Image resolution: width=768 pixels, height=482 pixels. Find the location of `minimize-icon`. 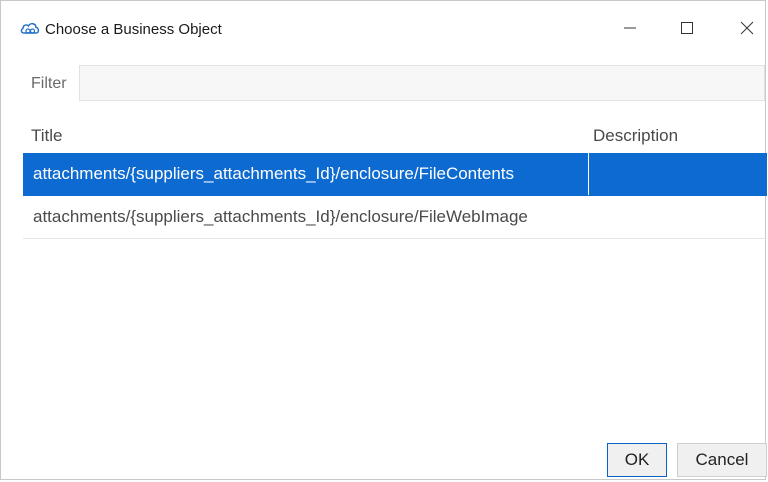

minimize-icon is located at coordinates (630, 30).